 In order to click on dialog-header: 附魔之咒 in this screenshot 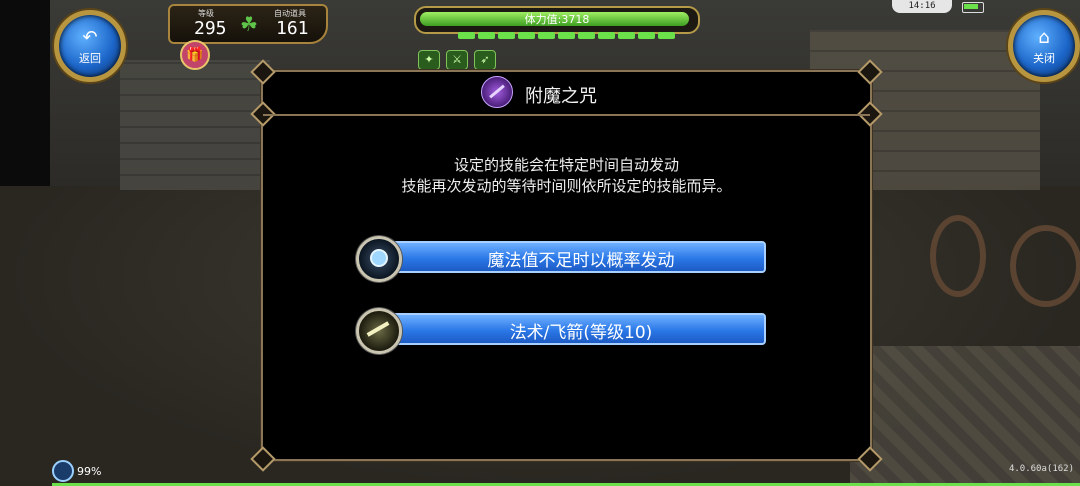, I will do `click(566, 94)`.